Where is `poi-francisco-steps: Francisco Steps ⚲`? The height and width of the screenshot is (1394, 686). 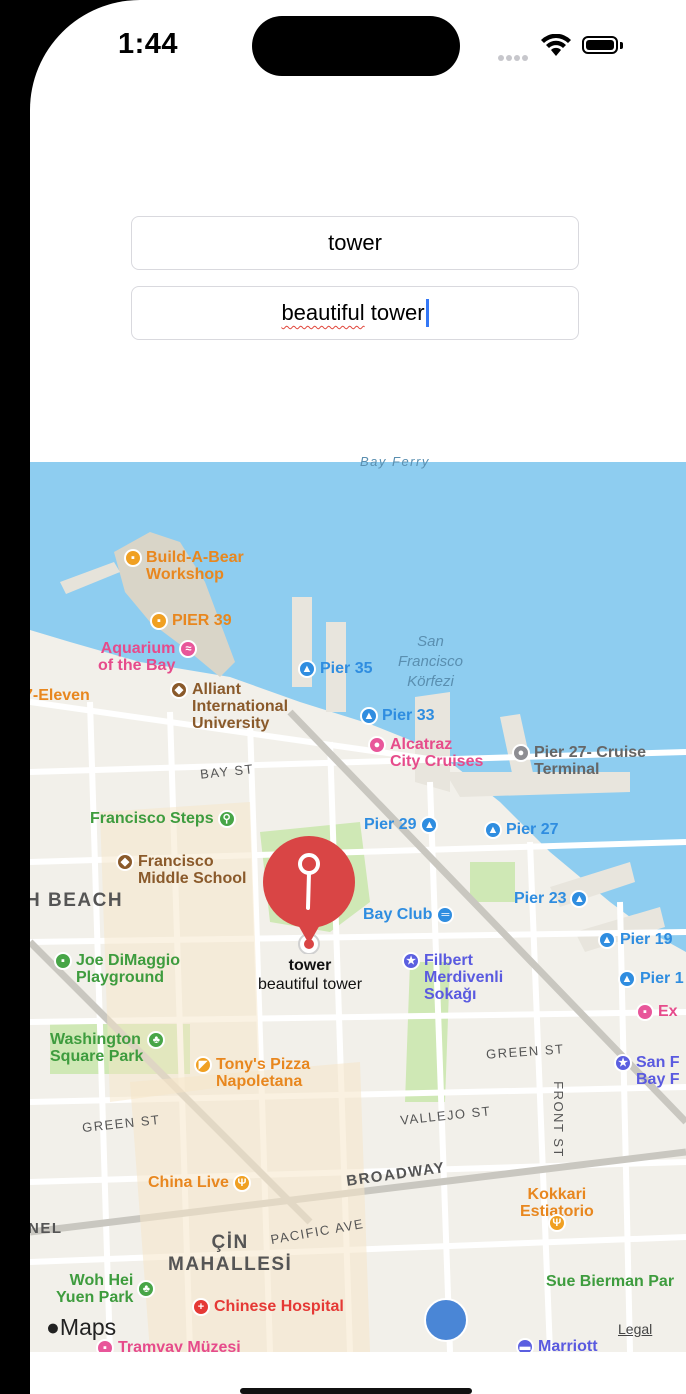 poi-francisco-steps: Francisco Steps ⚲ is located at coordinates (163, 819).